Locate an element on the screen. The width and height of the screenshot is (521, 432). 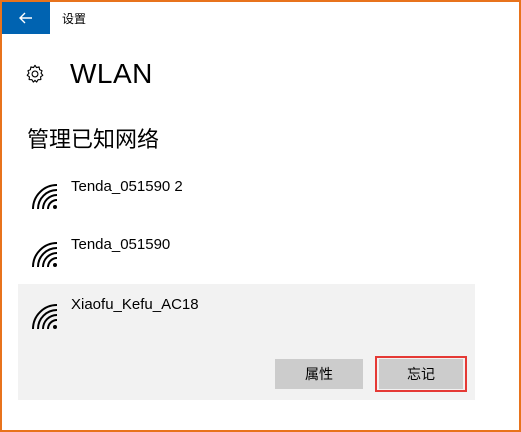
network-name: Tenda_051590 2 is located at coordinates (127, 186).